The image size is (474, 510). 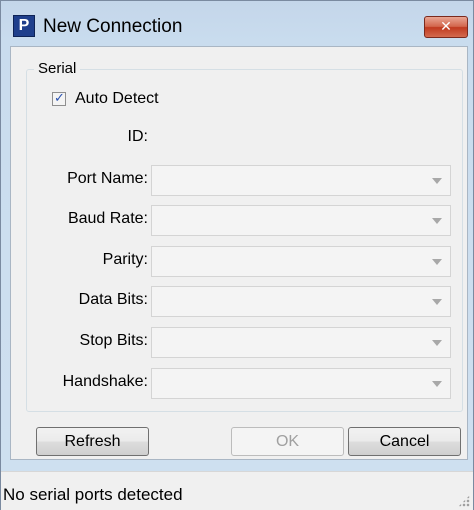 I want to click on close-button: ✕, so click(x=446, y=27).